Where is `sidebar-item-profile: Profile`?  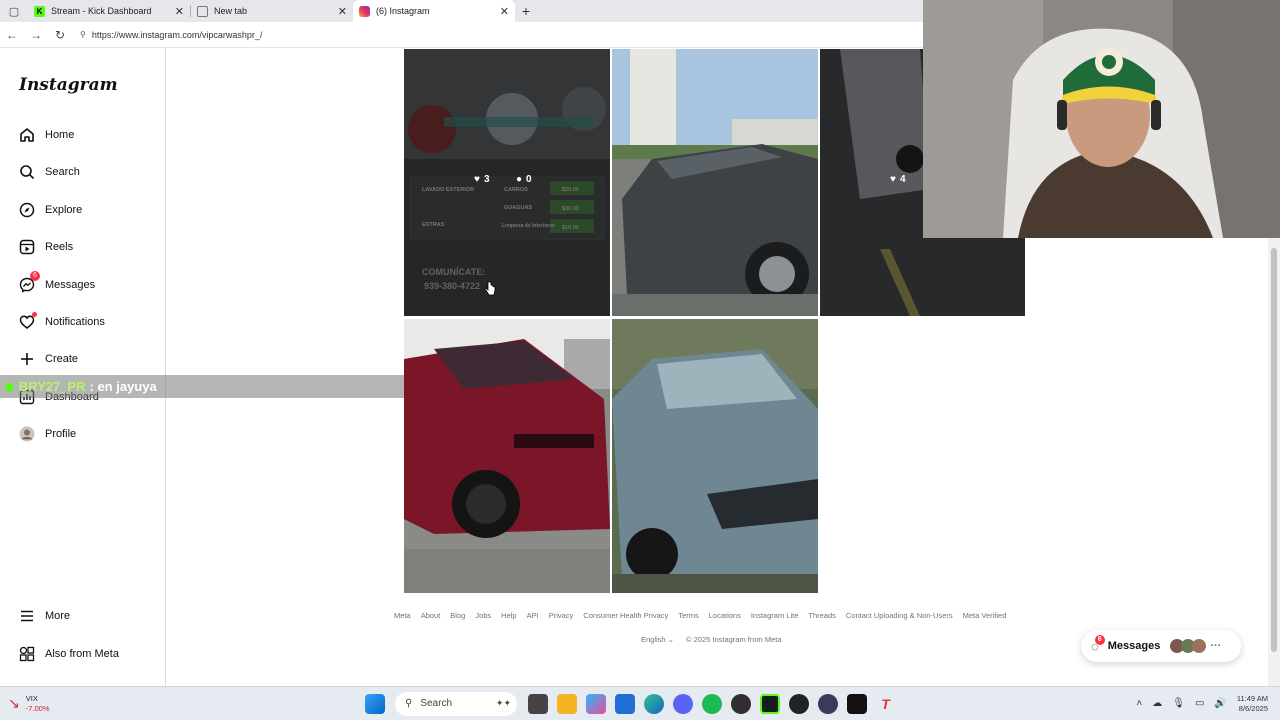
sidebar-item-profile: Profile is located at coordinates (47, 434).